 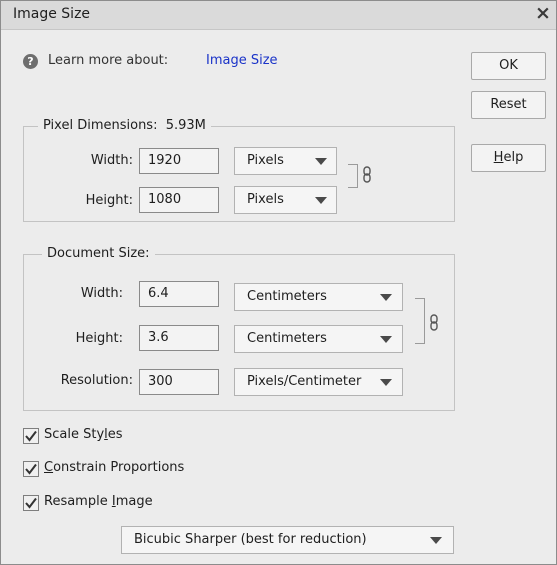 I want to click on pixel-width-label: Width:, so click(x=111, y=160).